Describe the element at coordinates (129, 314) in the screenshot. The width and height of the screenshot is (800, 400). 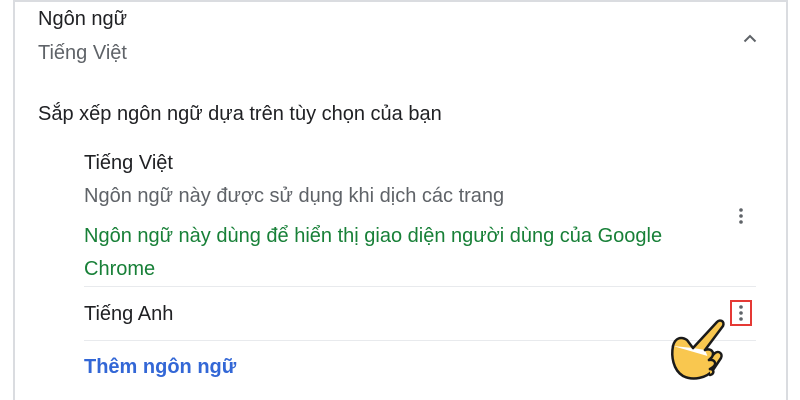
I see `language-item-english-name: Tiếng Anh` at that location.